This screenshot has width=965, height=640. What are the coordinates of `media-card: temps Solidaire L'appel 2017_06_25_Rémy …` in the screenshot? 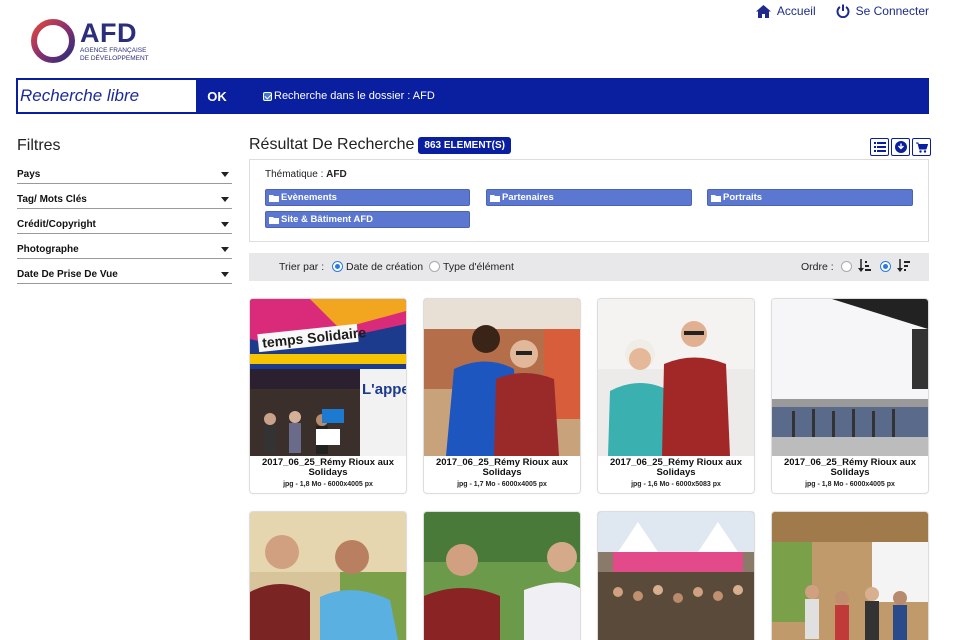 It's located at (328, 396).